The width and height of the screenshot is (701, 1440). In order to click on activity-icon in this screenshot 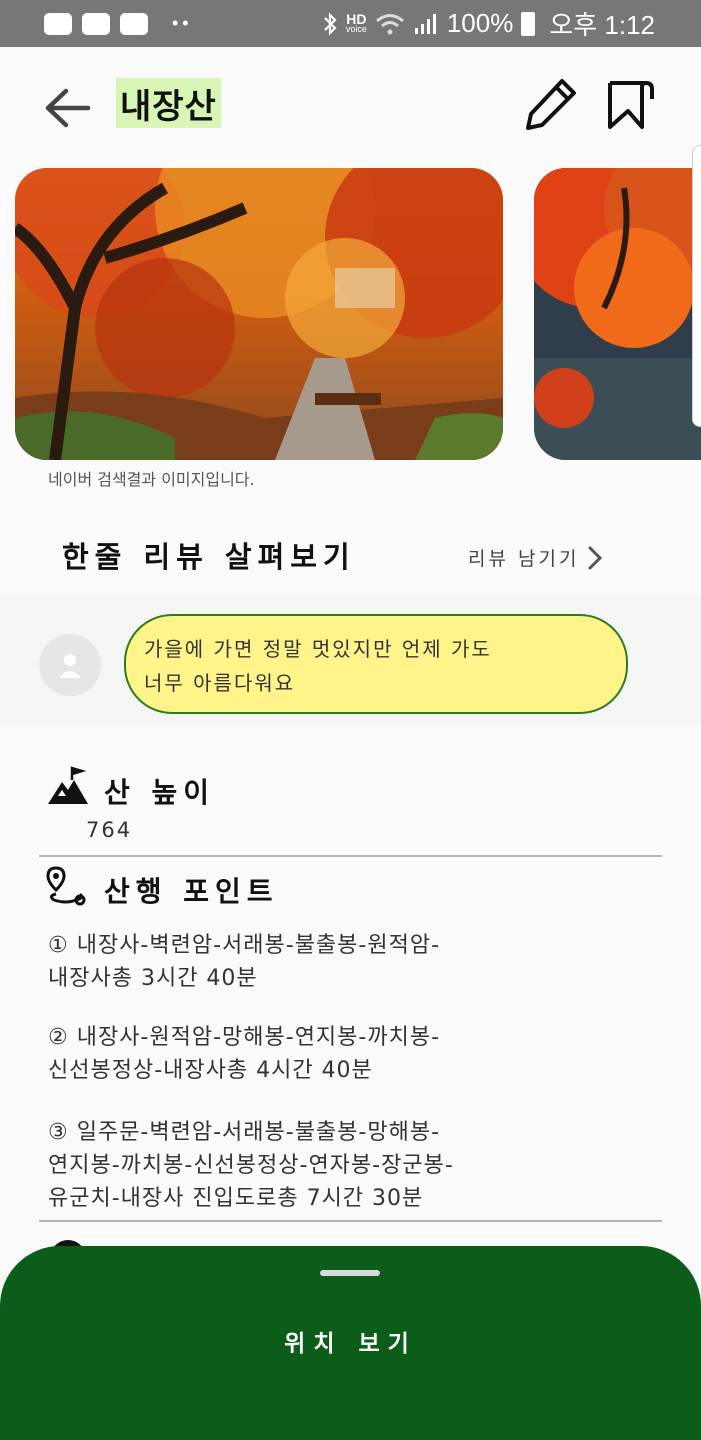, I will do `click(134, 23)`.